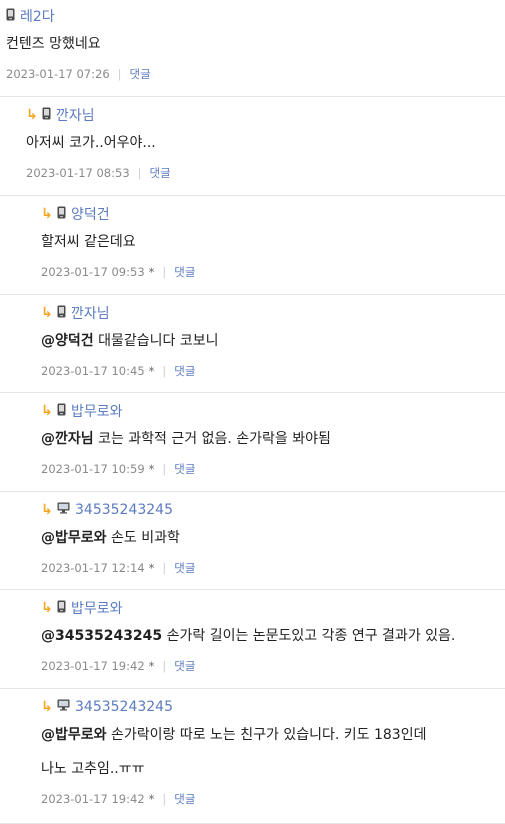  I want to click on comment-header: 레2다, so click(255, 16).